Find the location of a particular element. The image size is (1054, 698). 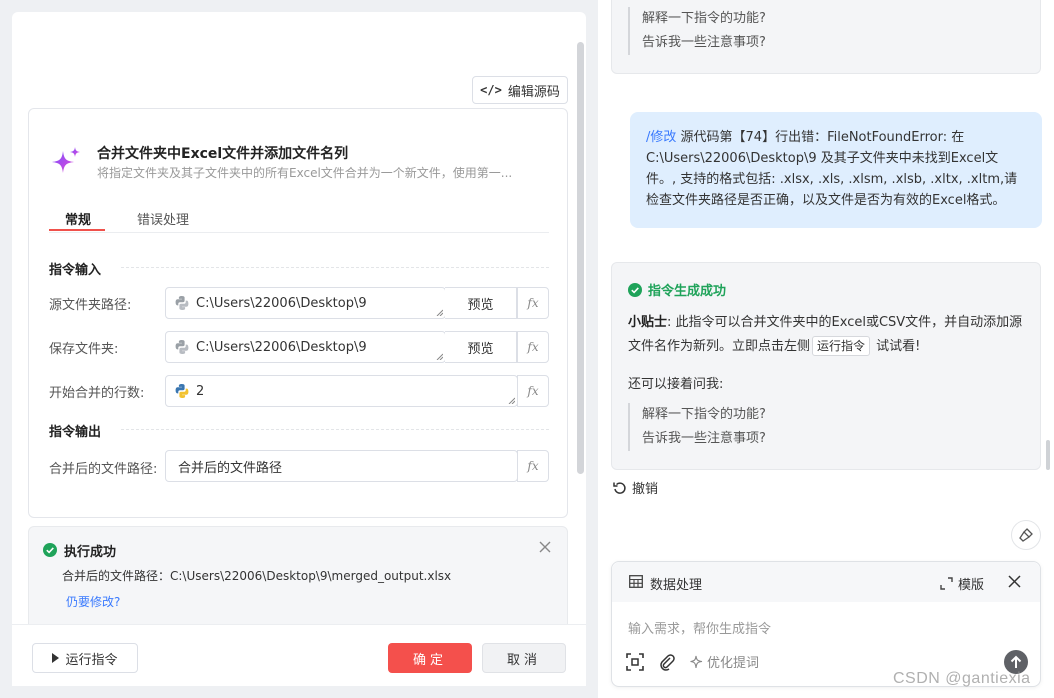

screenshot-icon is located at coordinates (635, 661).